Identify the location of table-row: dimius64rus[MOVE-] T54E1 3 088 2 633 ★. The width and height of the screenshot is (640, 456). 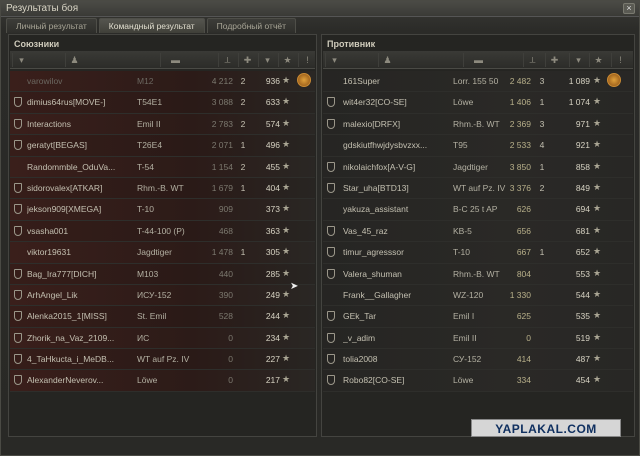
(162, 103).